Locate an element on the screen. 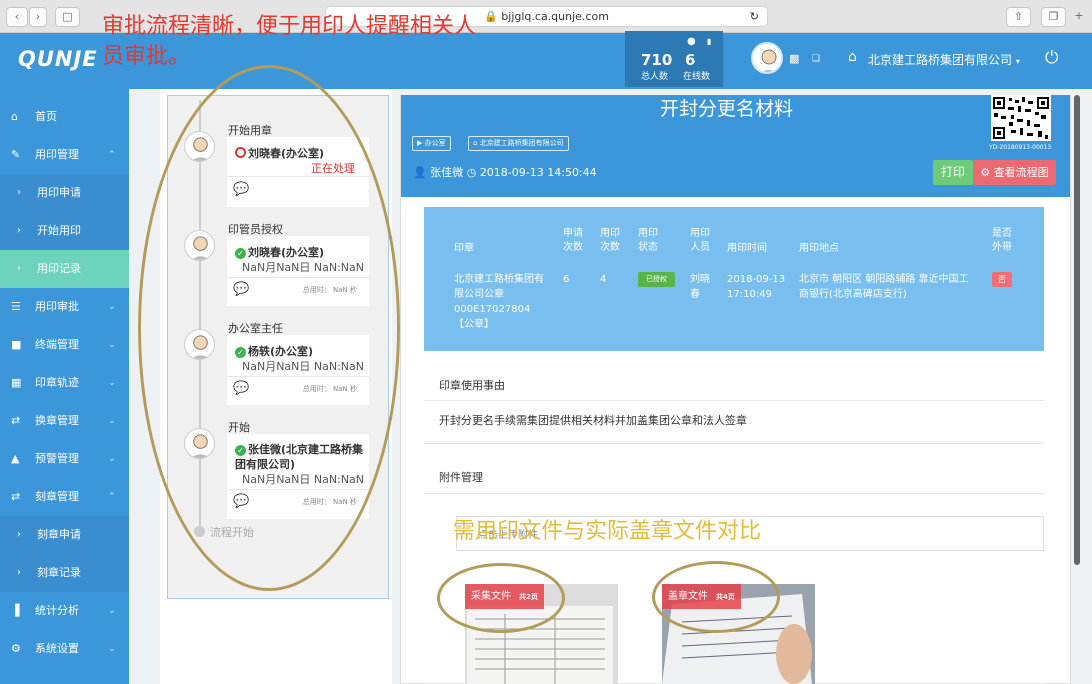 The image size is (1092, 684). col-header: 用印人员 is located at coordinates (700, 240).